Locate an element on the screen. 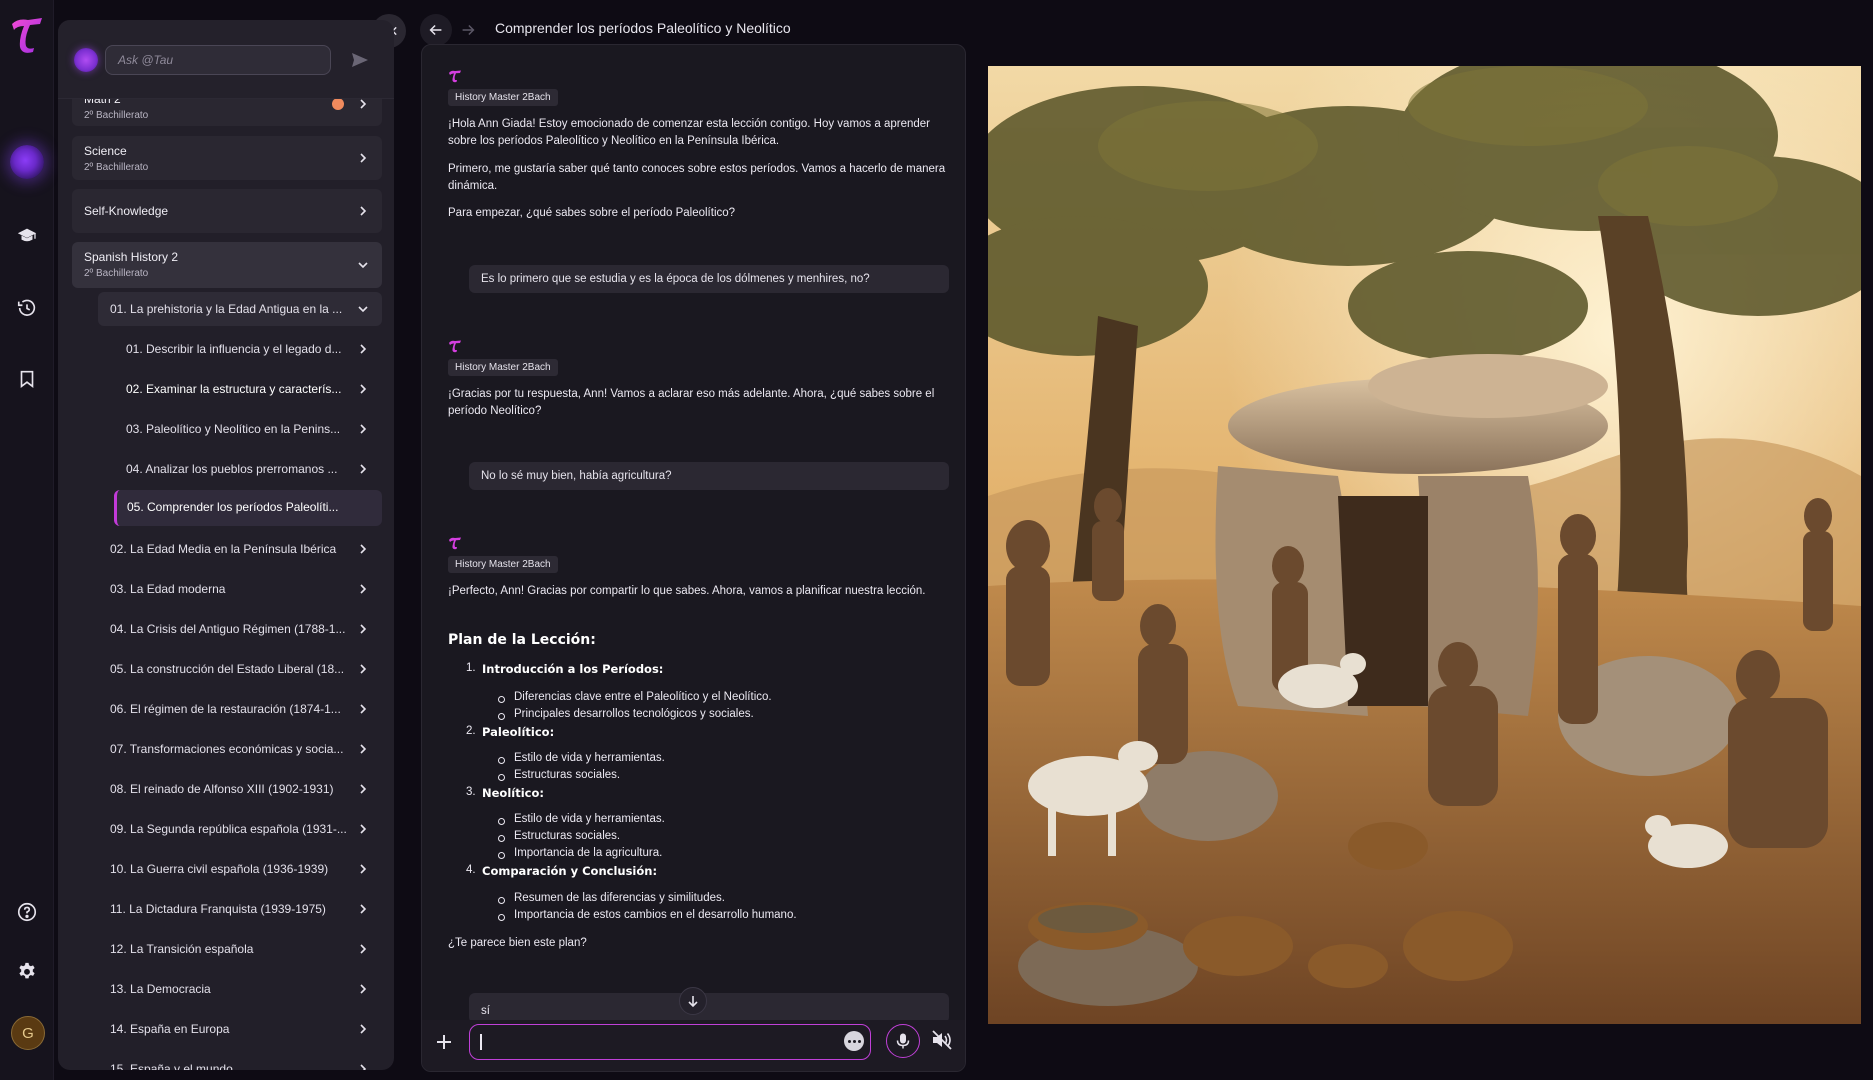  course-science: Science 2º Bachillerato is located at coordinates (227, 158).